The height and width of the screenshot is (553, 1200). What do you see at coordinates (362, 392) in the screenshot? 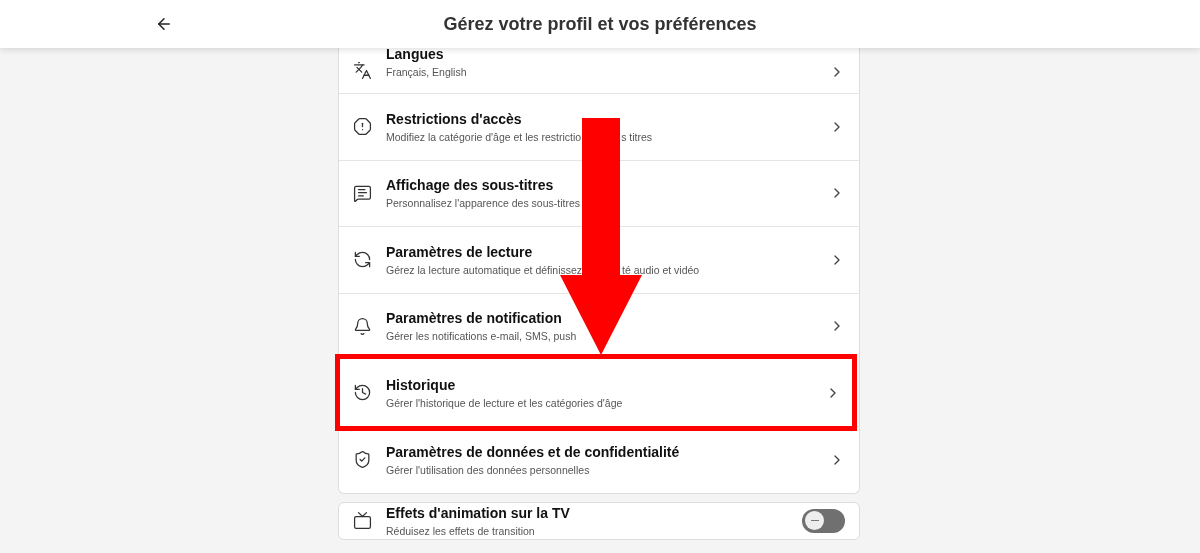
I see `history-icon` at bounding box center [362, 392].